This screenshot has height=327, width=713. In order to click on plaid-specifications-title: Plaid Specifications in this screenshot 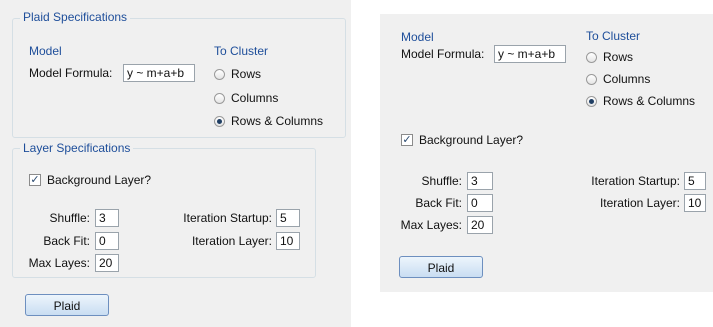, I will do `click(75, 17)`.